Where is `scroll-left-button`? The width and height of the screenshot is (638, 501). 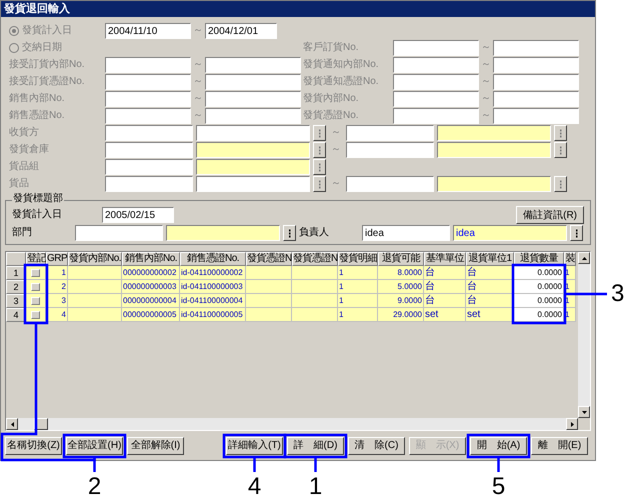
scroll-left-button is located at coordinates (12, 424).